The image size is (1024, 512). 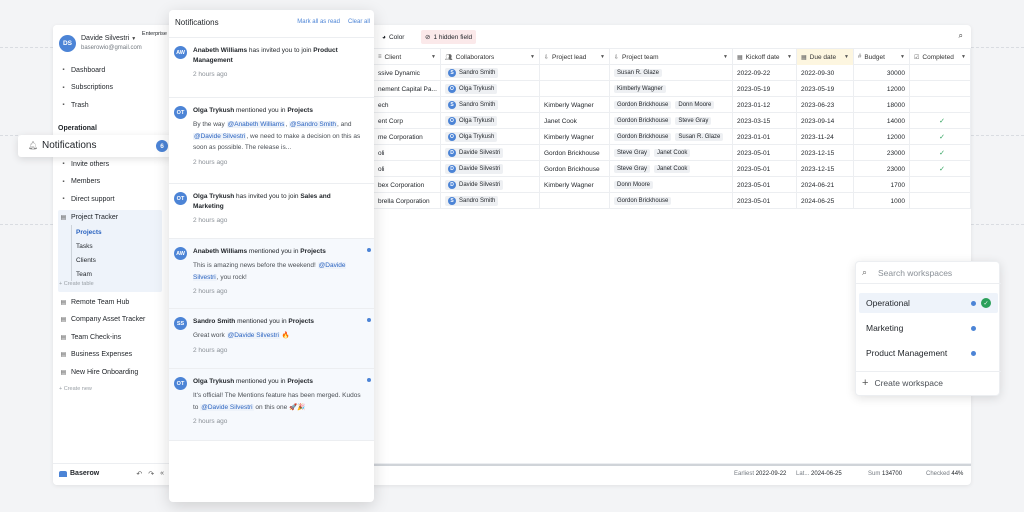 I want to click on horizontal-scrollbar, so click(x=670, y=465).